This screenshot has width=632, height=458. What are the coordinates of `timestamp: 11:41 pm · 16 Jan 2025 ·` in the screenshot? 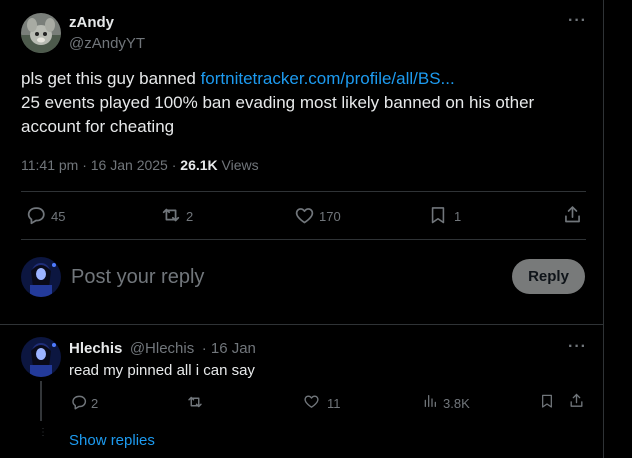 It's located at (100, 165).